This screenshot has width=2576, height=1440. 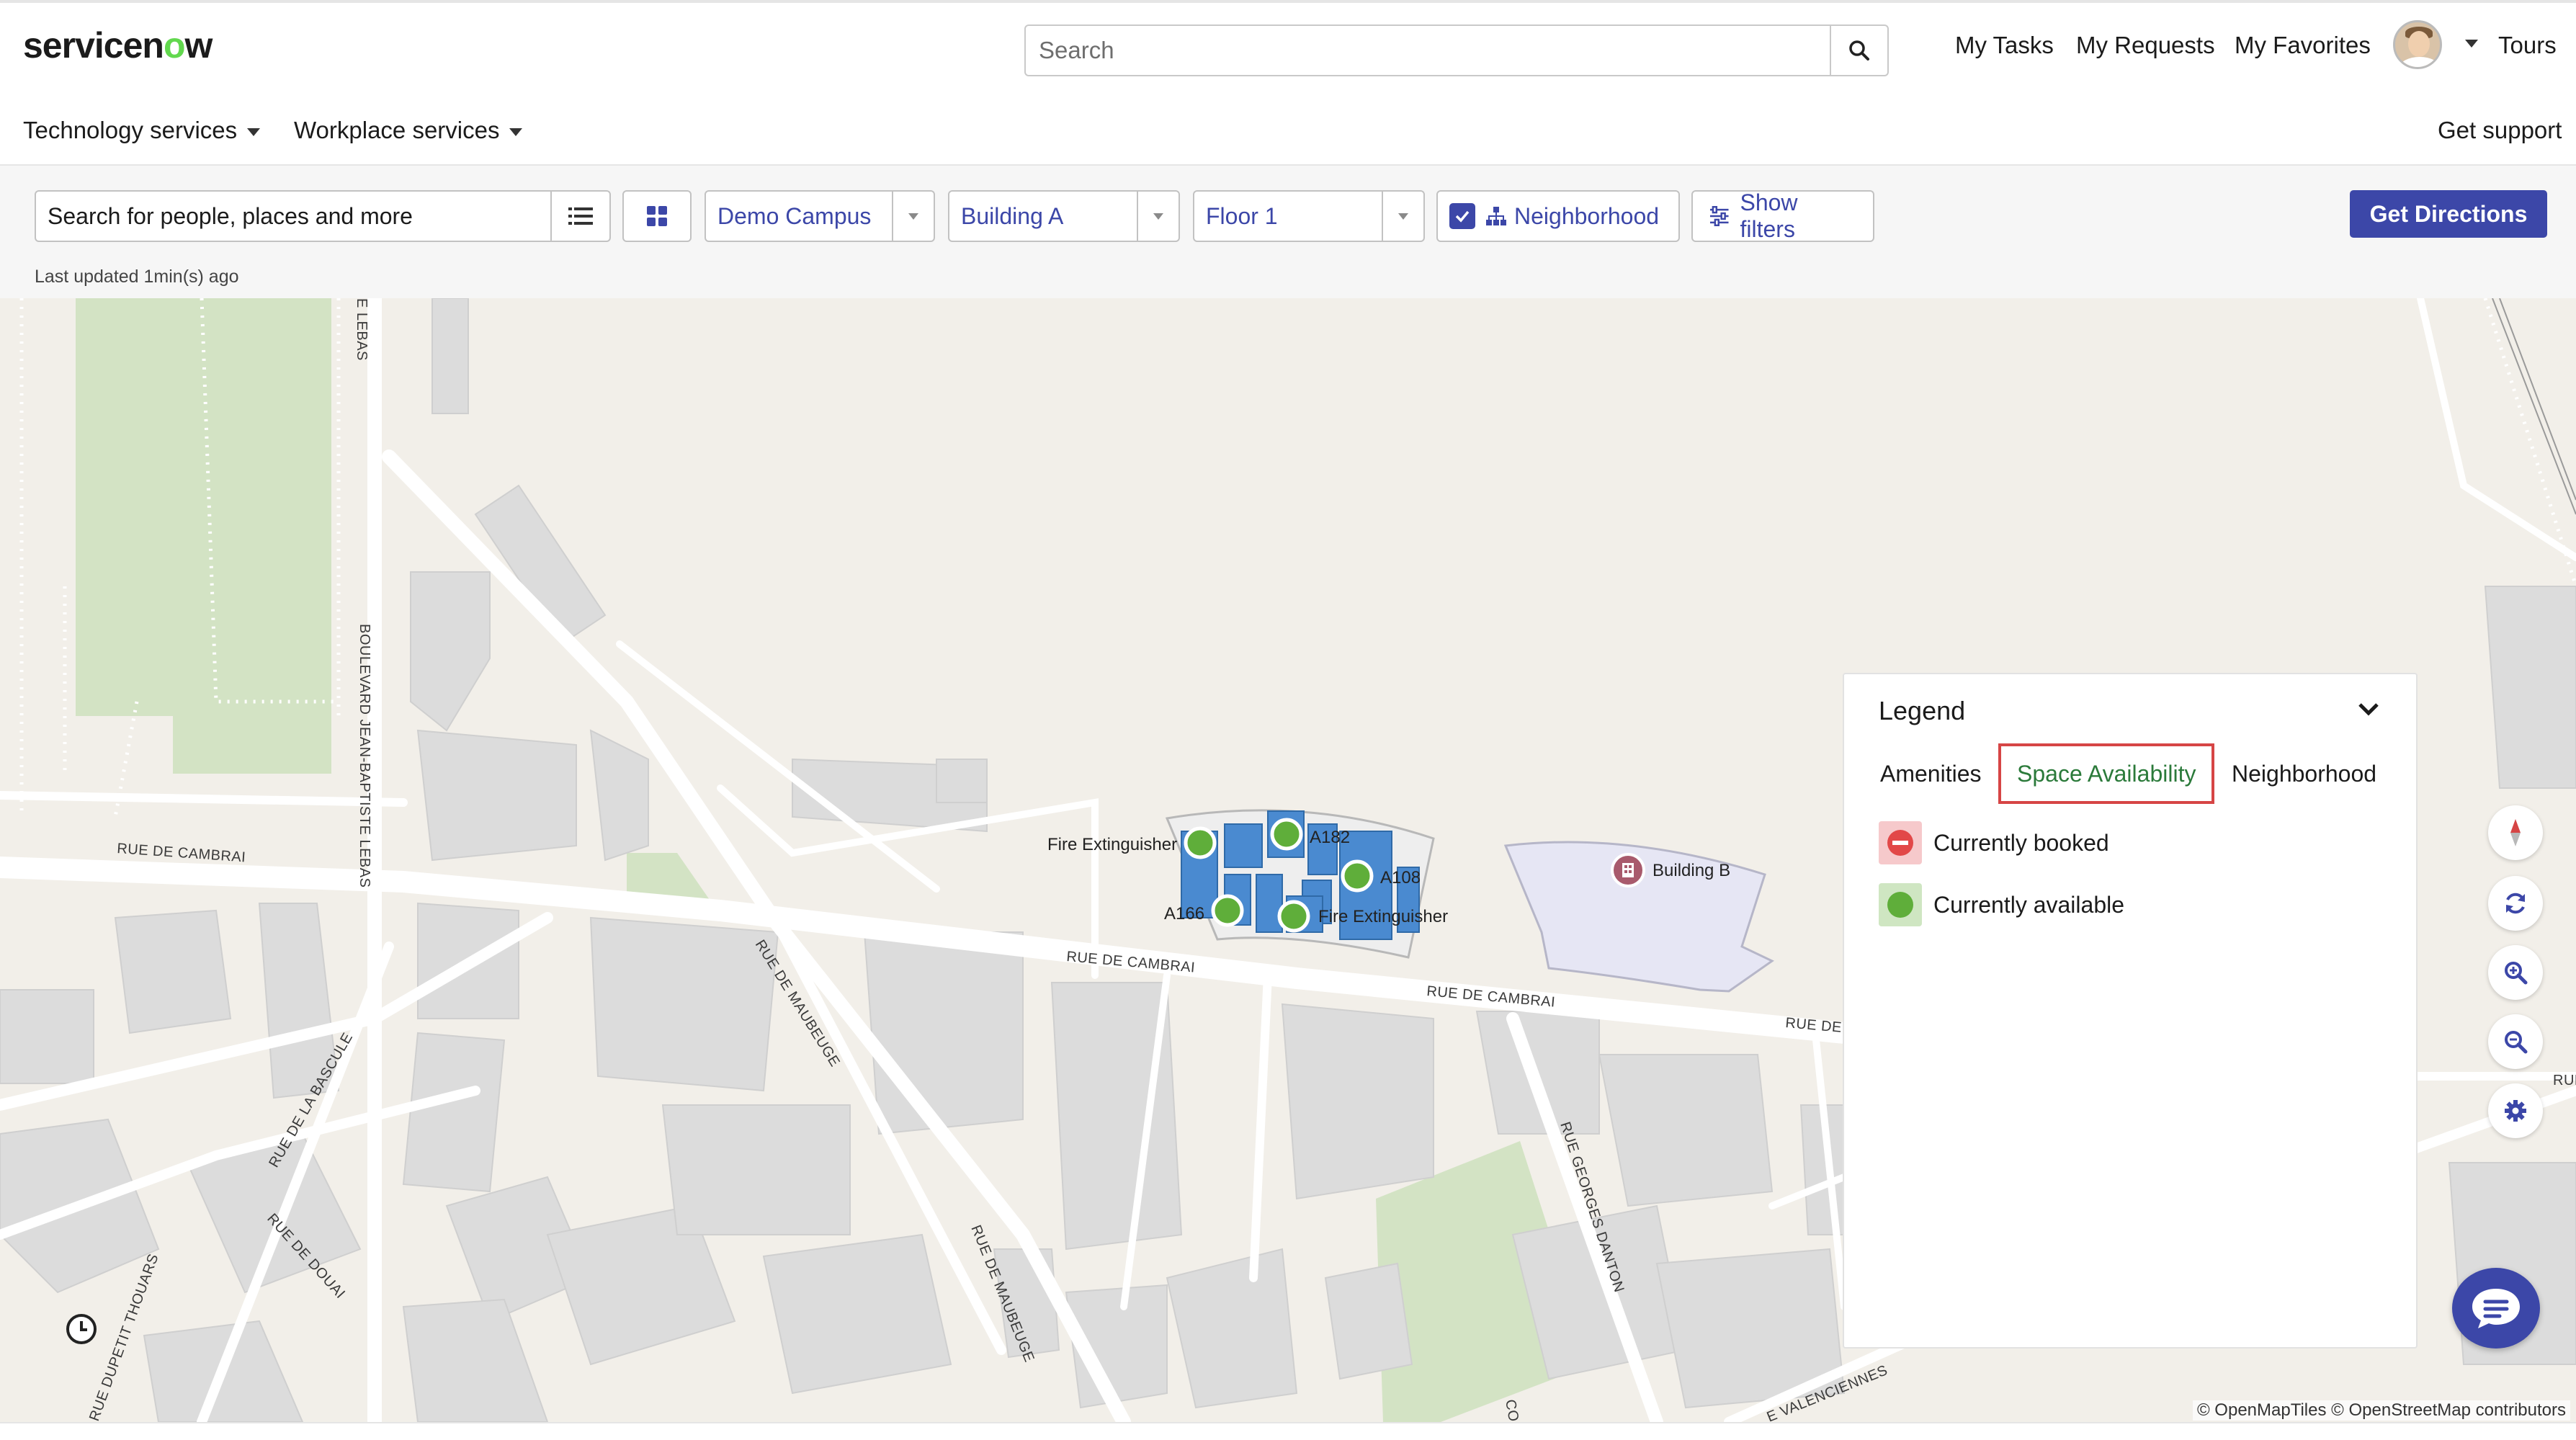 What do you see at coordinates (1288, 1431) in the screenshot?
I see `bottom-bar` at bounding box center [1288, 1431].